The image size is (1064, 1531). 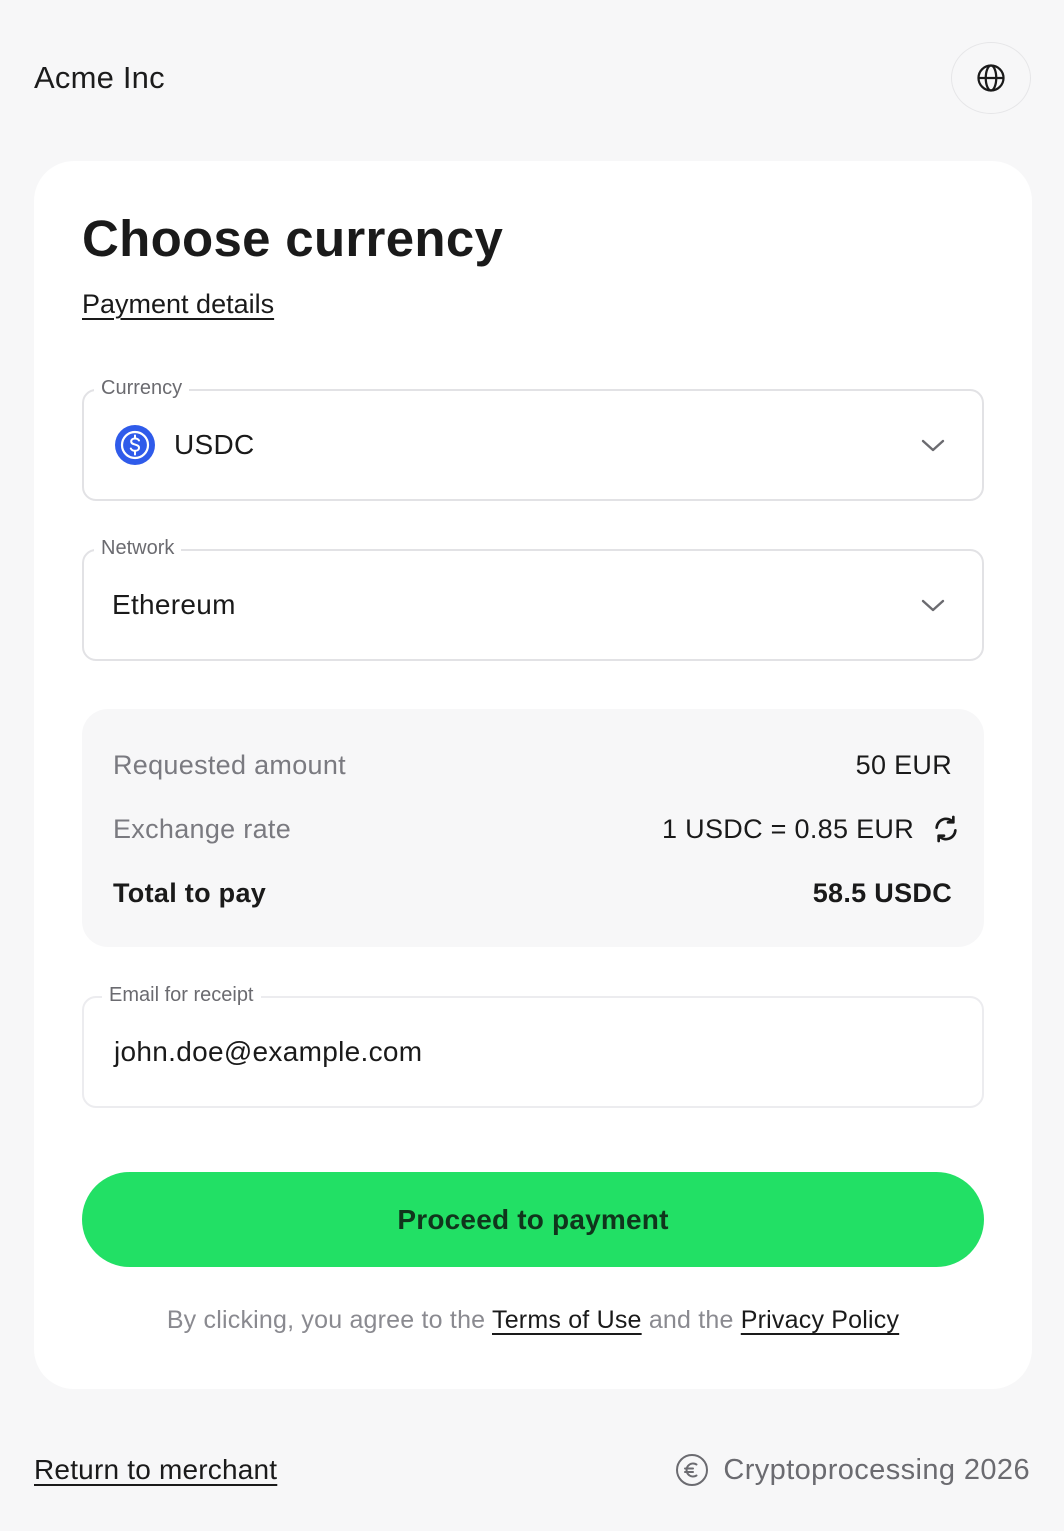 I want to click on language-button, so click(x=991, y=78).